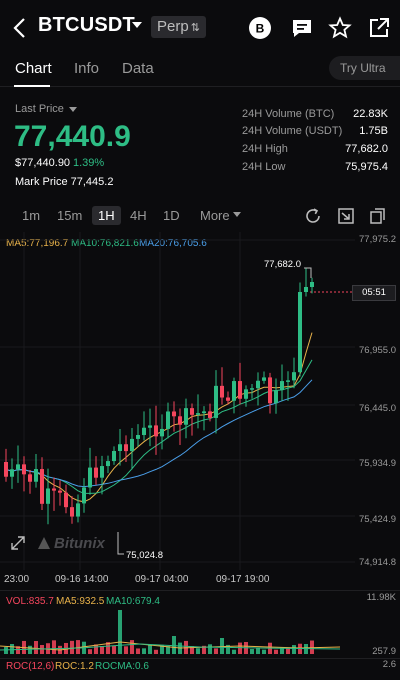 The image size is (400, 680). What do you see at coordinates (106, 215) in the screenshot?
I see `interval-1h: 1H` at bounding box center [106, 215].